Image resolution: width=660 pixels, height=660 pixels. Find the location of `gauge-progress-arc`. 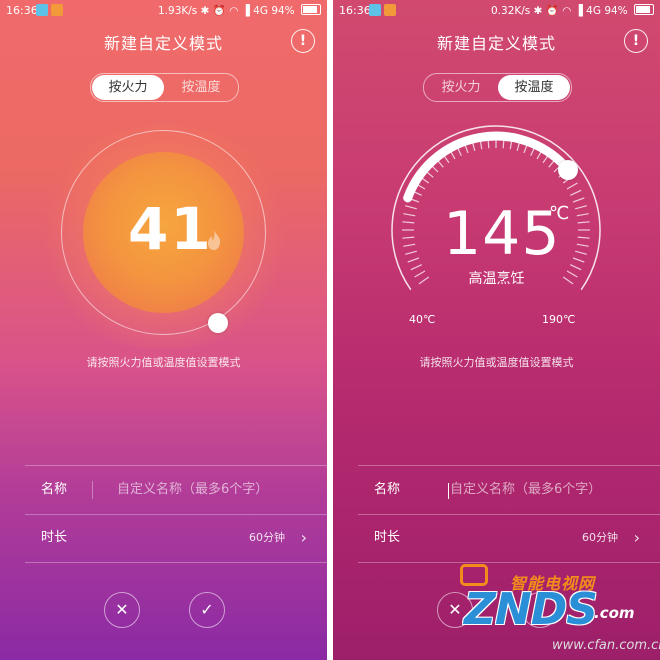

gauge-progress-arc is located at coordinates (488, 167).